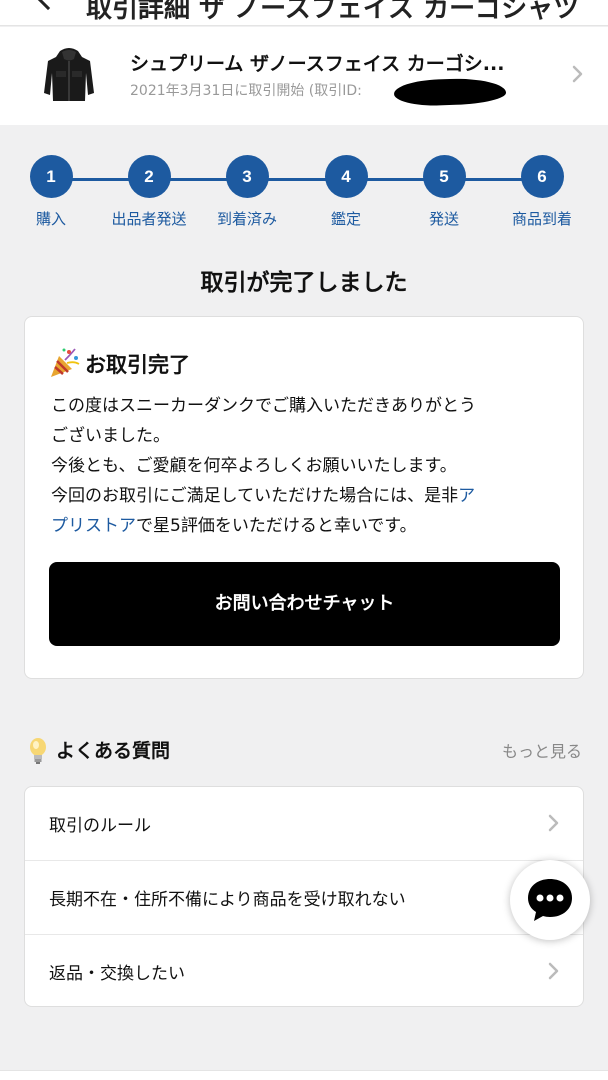 The height and width of the screenshot is (1080, 608). I want to click on step-number: 6, so click(542, 176).